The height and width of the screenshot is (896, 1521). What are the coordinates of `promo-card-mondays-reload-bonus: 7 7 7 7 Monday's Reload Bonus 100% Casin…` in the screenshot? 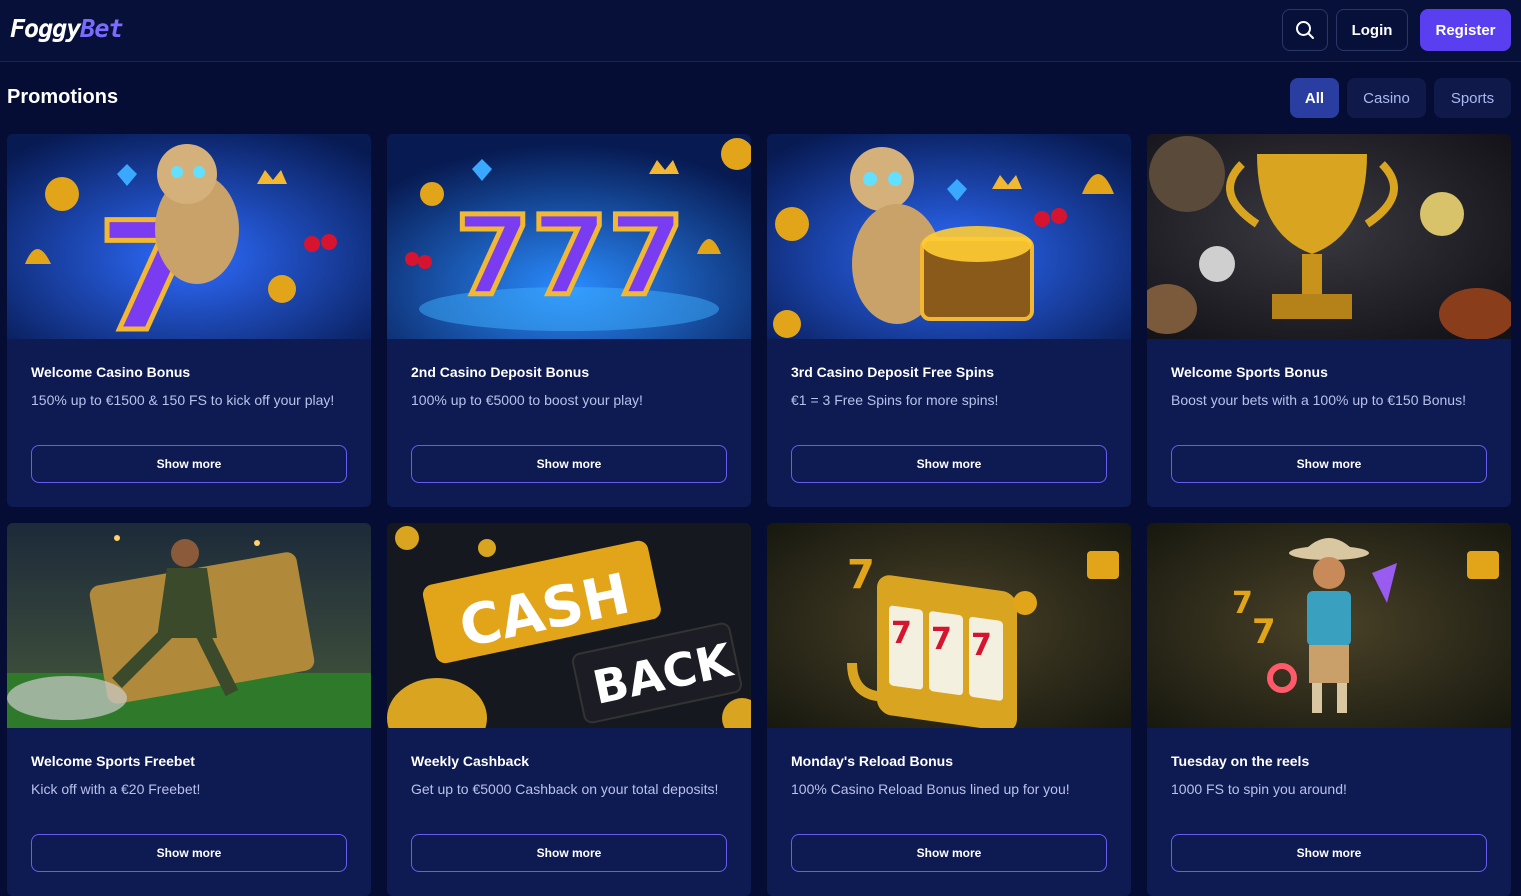 It's located at (949, 709).